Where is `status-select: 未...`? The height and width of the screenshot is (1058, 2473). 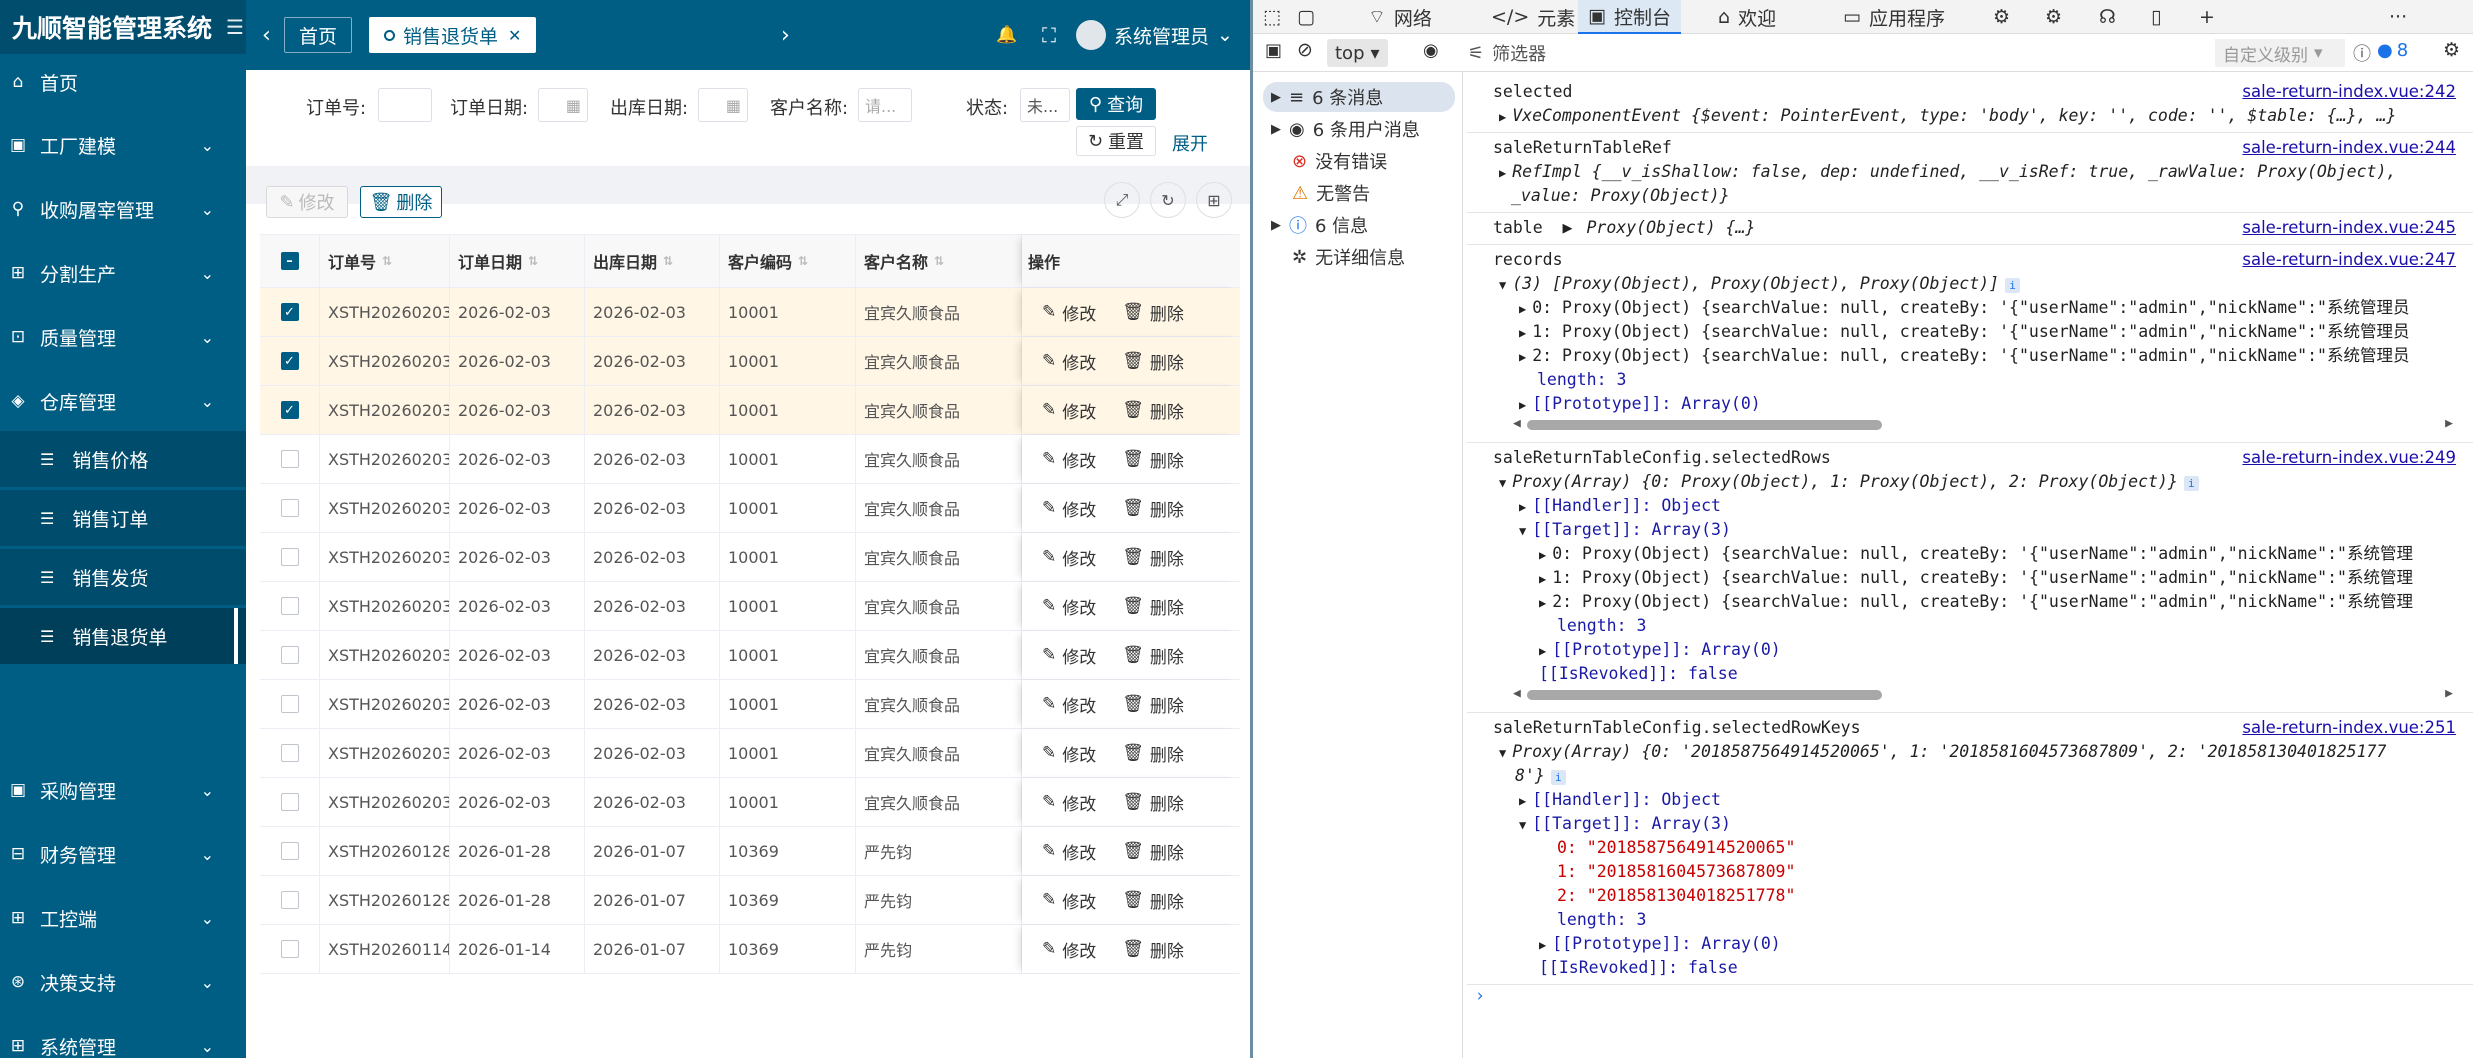 status-select: 未... is located at coordinates (1045, 105).